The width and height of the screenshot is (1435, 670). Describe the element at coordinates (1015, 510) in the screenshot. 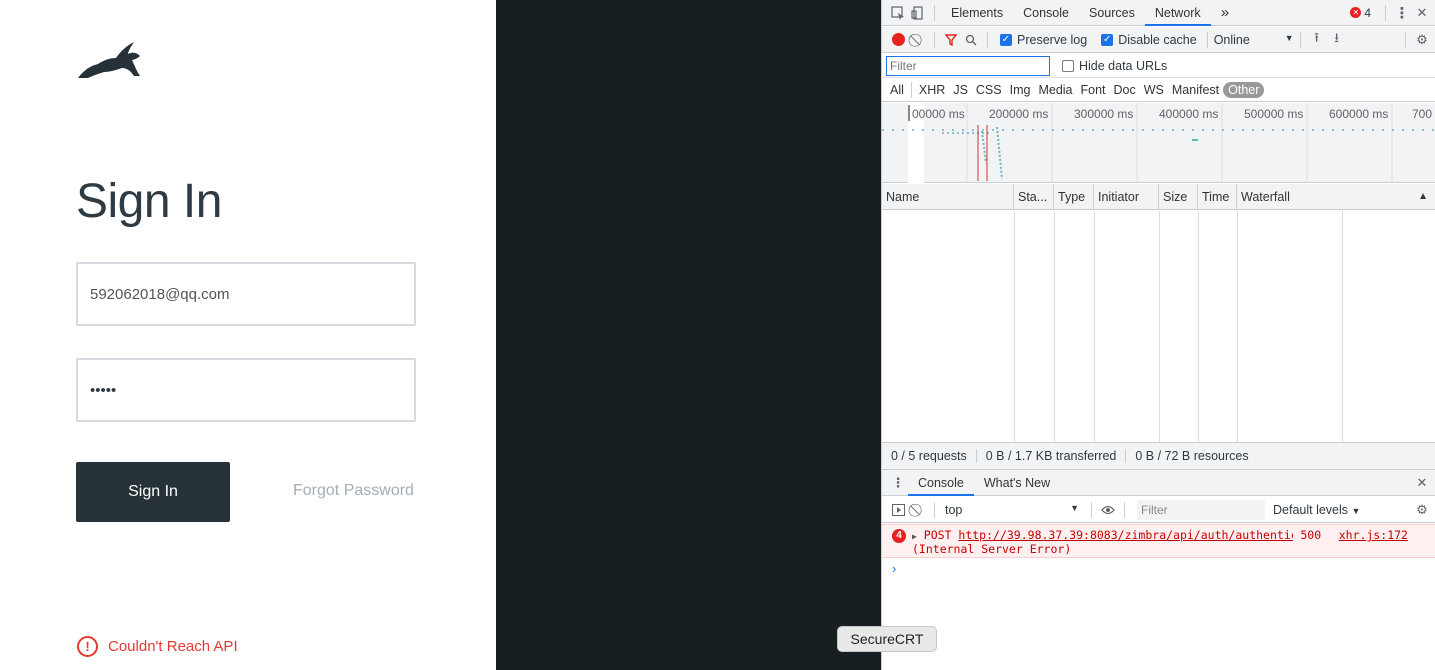

I see `context-select: top ▼` at that location.